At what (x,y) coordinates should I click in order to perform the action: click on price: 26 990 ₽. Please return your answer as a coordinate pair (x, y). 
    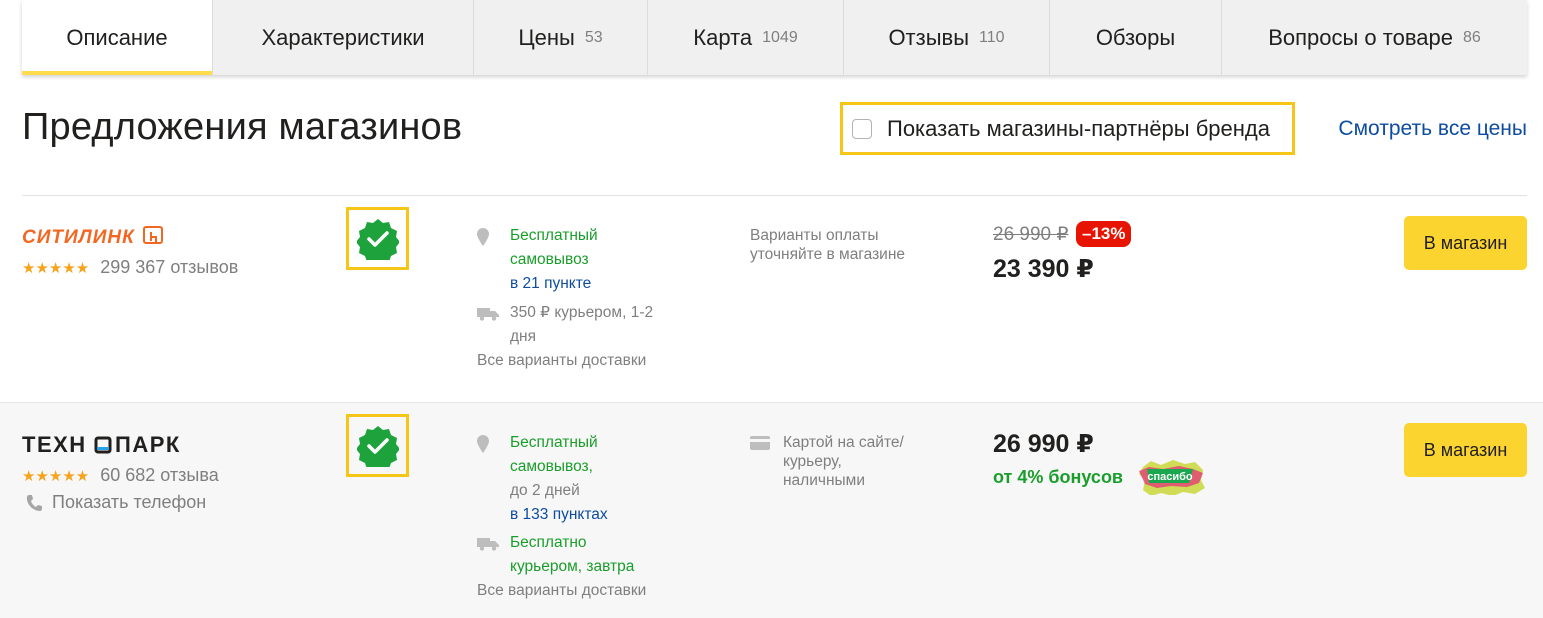
    Looking at the image, I should click on (1043, 444).